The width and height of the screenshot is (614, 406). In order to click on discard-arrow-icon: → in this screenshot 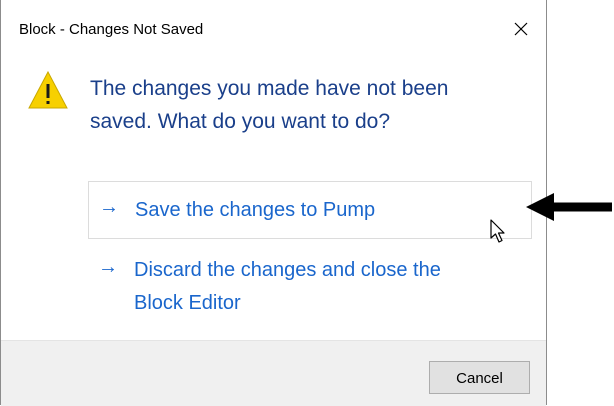, I will do `click(108, 267)`.